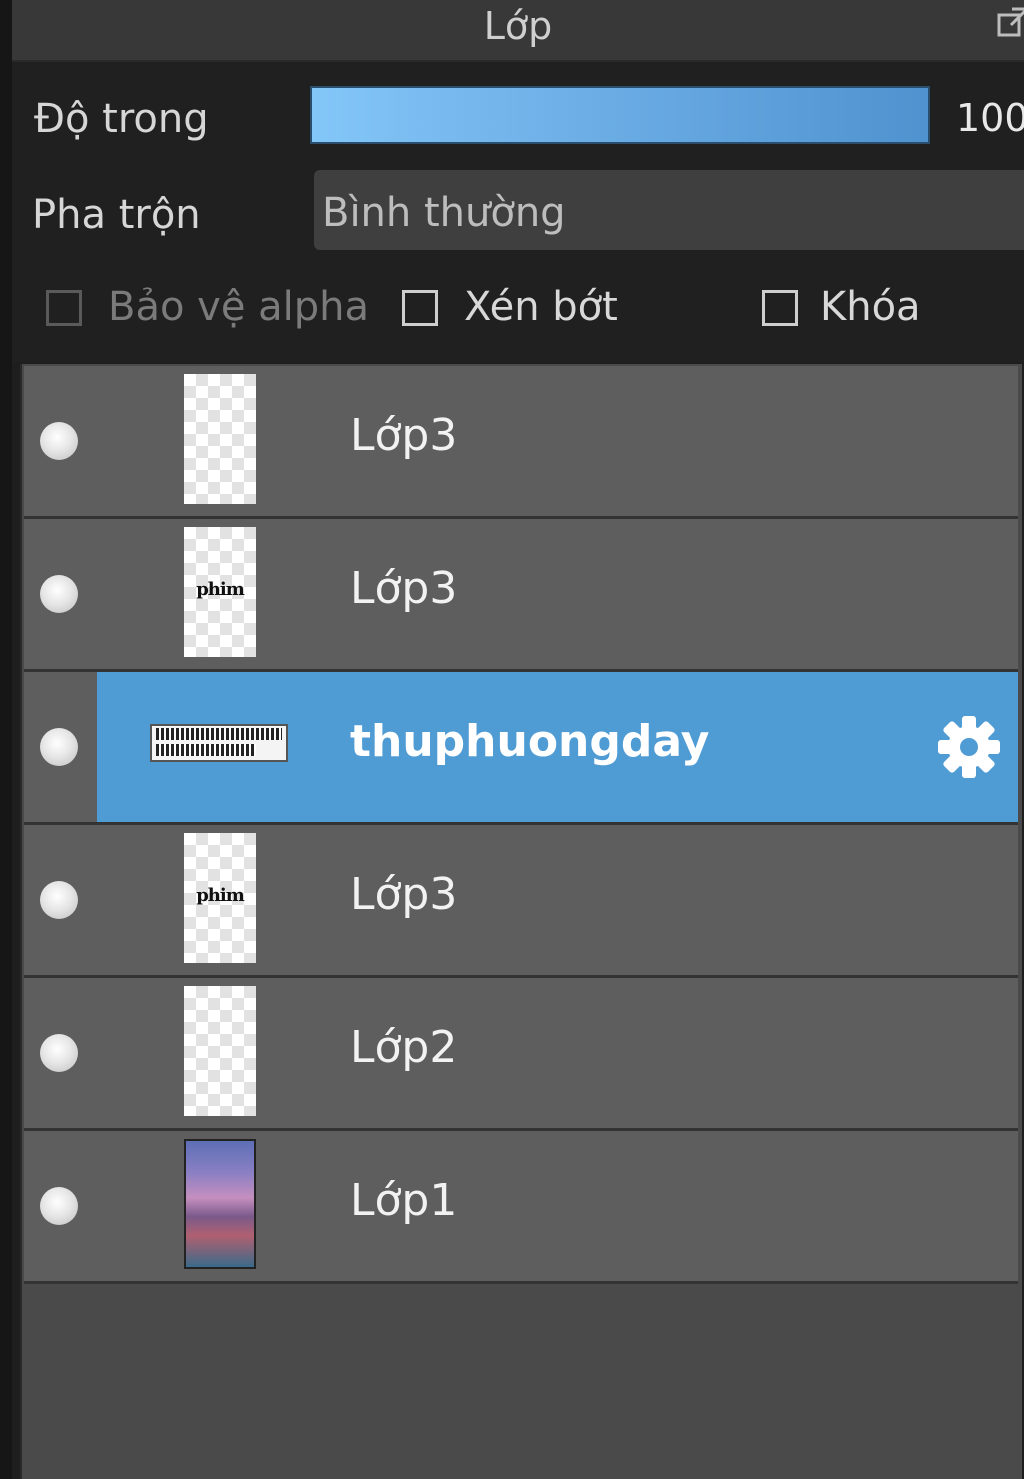 This screenshot has height=1479, width=1024. Describe the element at coordinates (870, 307) in the screenshot. I see `lock-label: Khóa` at that location.